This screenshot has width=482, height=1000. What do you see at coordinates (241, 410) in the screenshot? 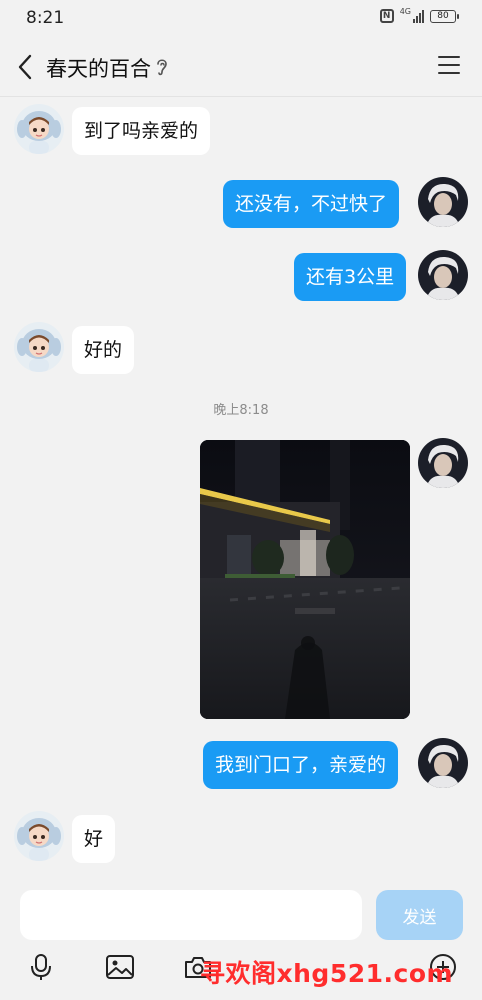
I see `message-timestamp: 晚上8:18` at bounding box center [241, 410].